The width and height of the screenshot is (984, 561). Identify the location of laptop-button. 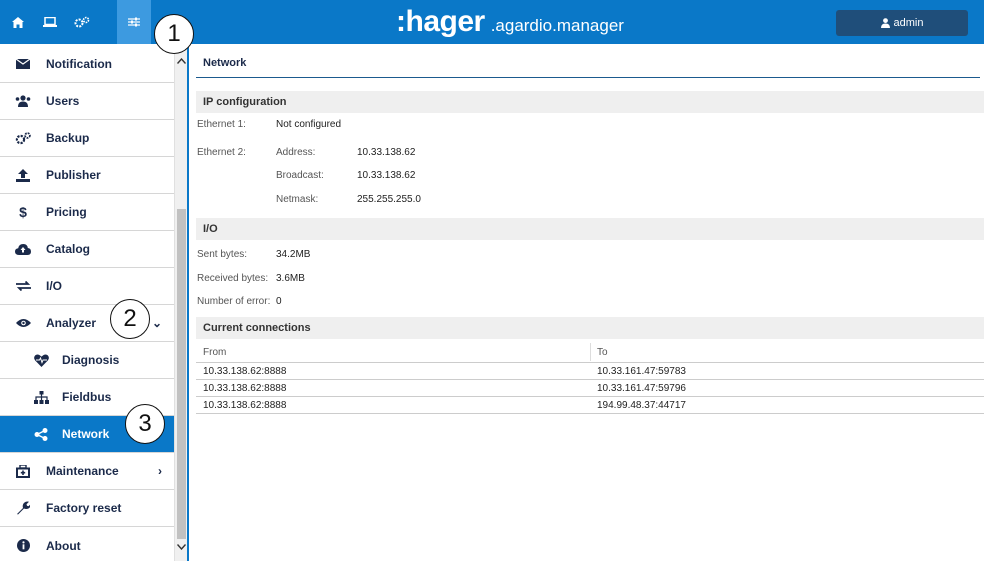
(50, 22).